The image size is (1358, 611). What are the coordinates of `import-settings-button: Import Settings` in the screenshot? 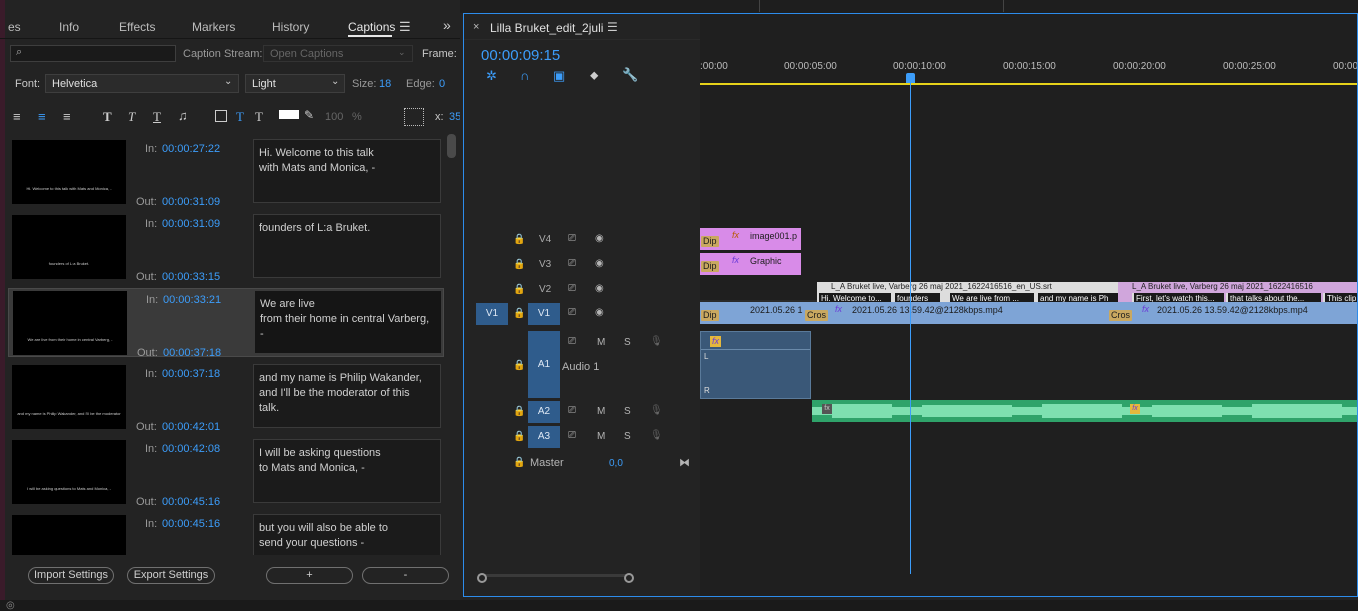 It's located at (71, 575).